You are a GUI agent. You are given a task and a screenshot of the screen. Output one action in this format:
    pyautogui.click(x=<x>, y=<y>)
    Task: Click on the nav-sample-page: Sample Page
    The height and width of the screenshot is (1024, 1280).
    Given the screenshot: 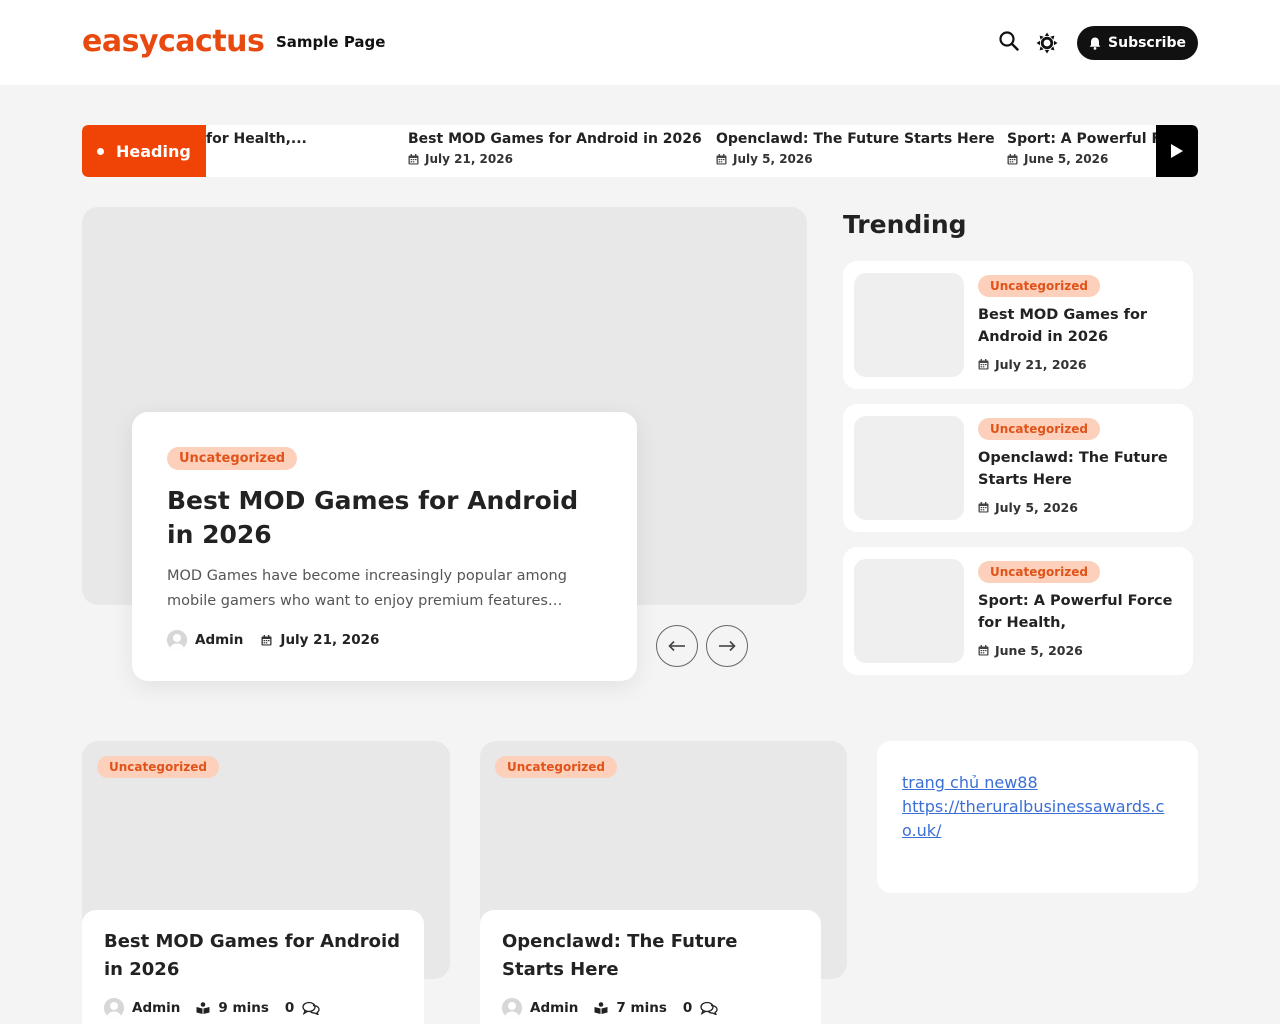 What is the action you would take?
    pyautogui.click(x=330, y=42)
    